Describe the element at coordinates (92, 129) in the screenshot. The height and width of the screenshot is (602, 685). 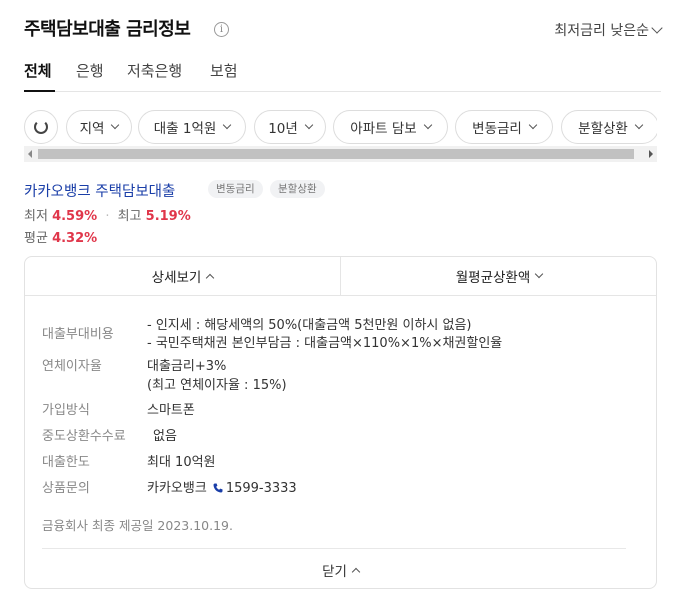
I see `filter-region-label: 지역` at that location.